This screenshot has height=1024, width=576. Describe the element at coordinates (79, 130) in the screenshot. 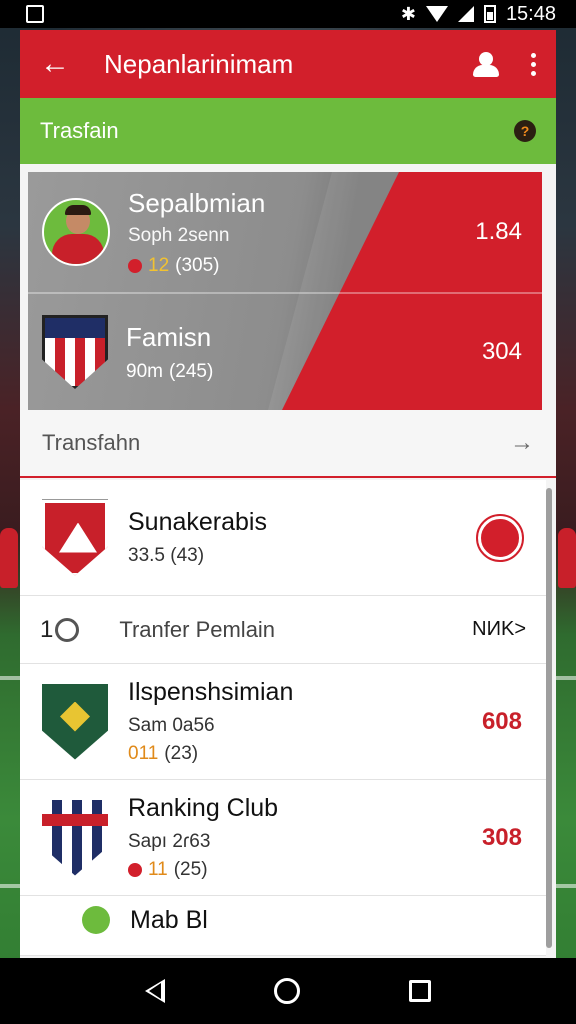

I see `subheader-label: Trasfain` at that location.